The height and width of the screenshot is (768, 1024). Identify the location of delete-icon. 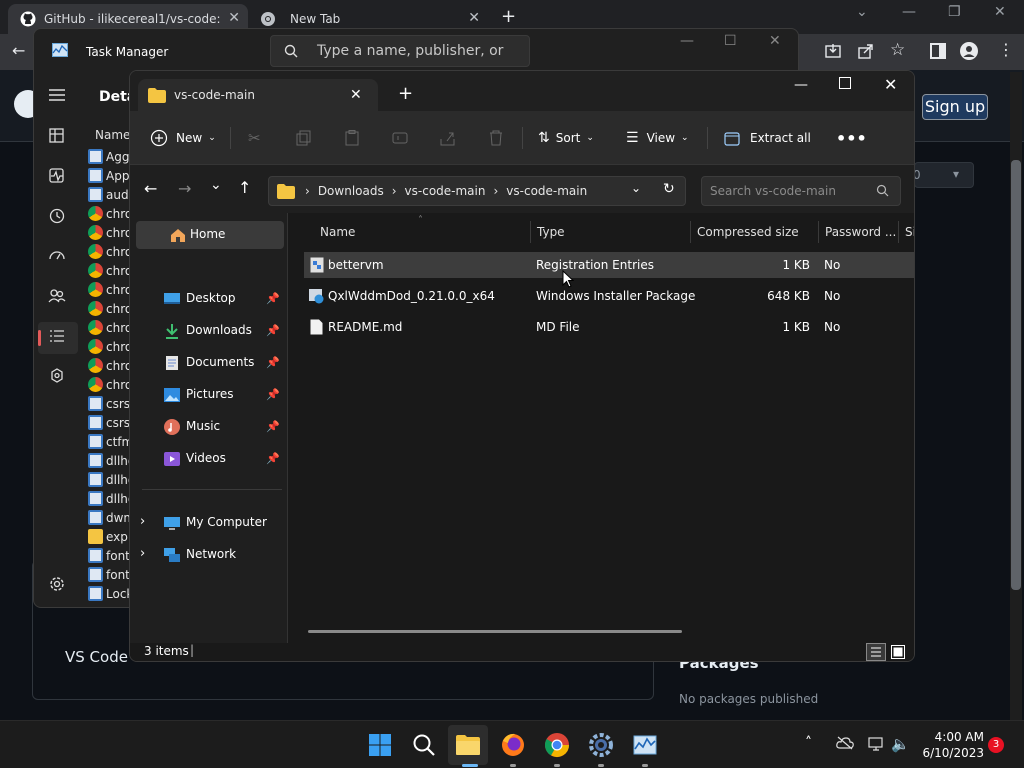
(496, 138).